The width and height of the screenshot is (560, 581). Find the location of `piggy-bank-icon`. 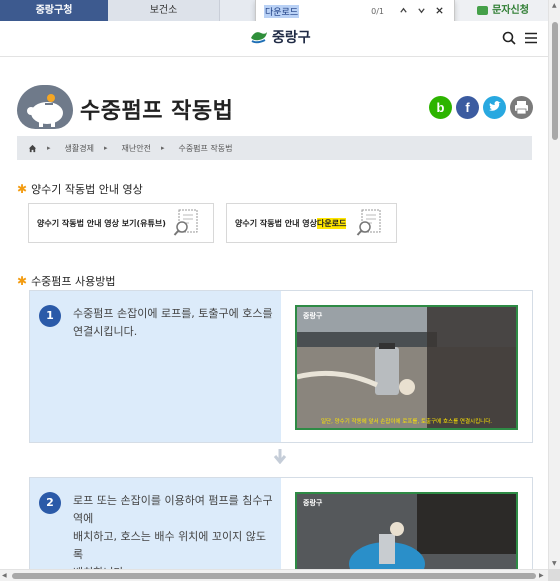

piggy-bank-icon is located at coordinates (45, 107).